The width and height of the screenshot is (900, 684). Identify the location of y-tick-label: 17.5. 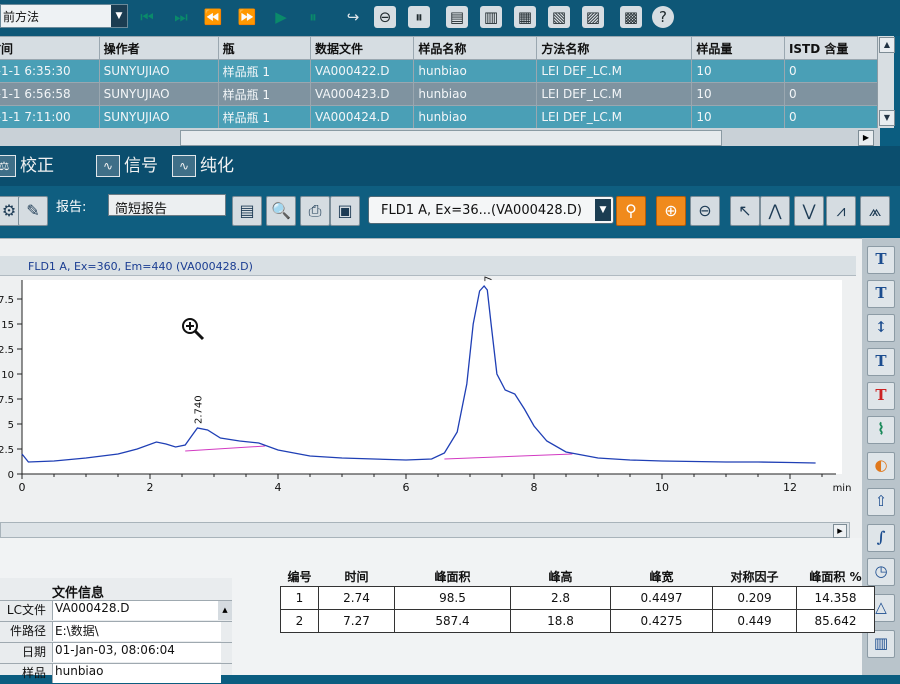
(7, 300).